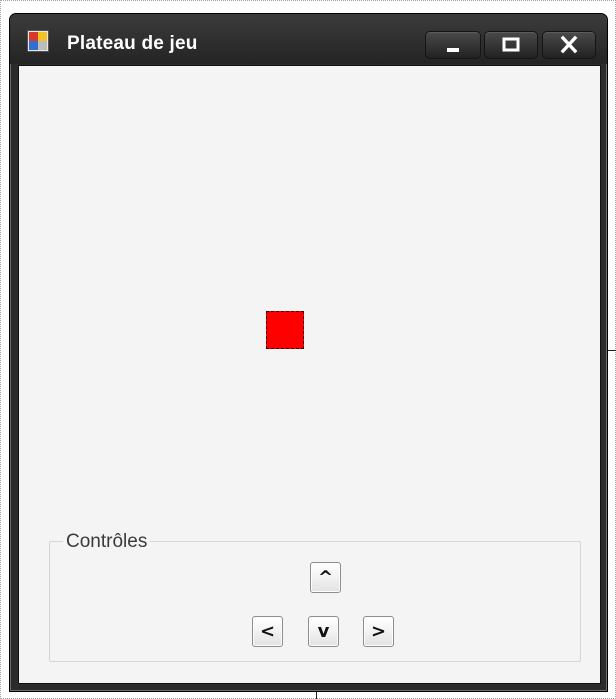  I want to click on maximize-icon, so click(511, 44).